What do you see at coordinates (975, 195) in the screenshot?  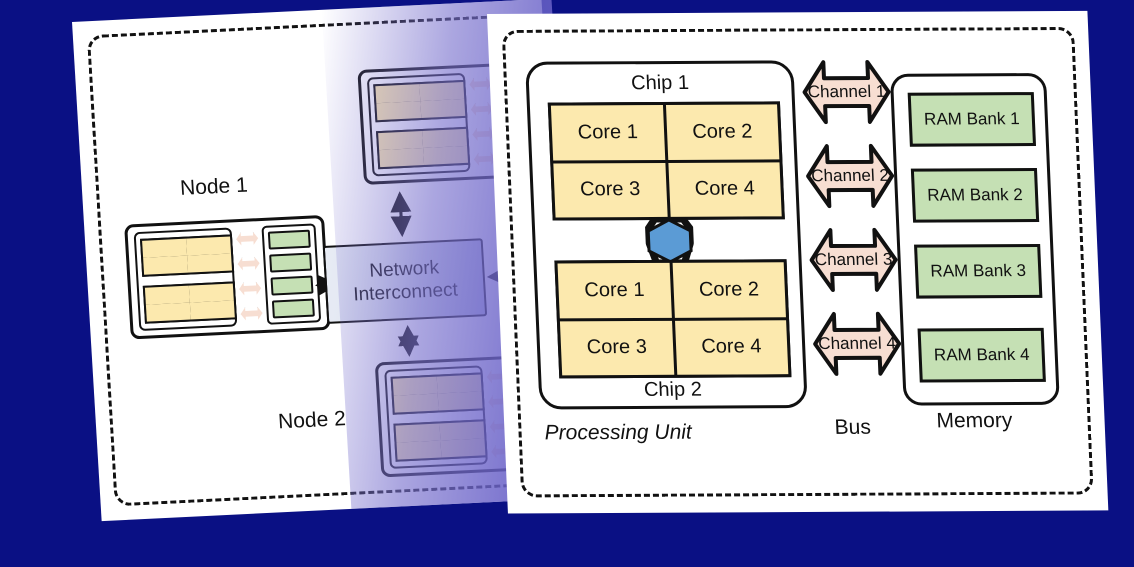 I see `ram-bank-2: RAM Bank 2` at bounding box center [975, 195].